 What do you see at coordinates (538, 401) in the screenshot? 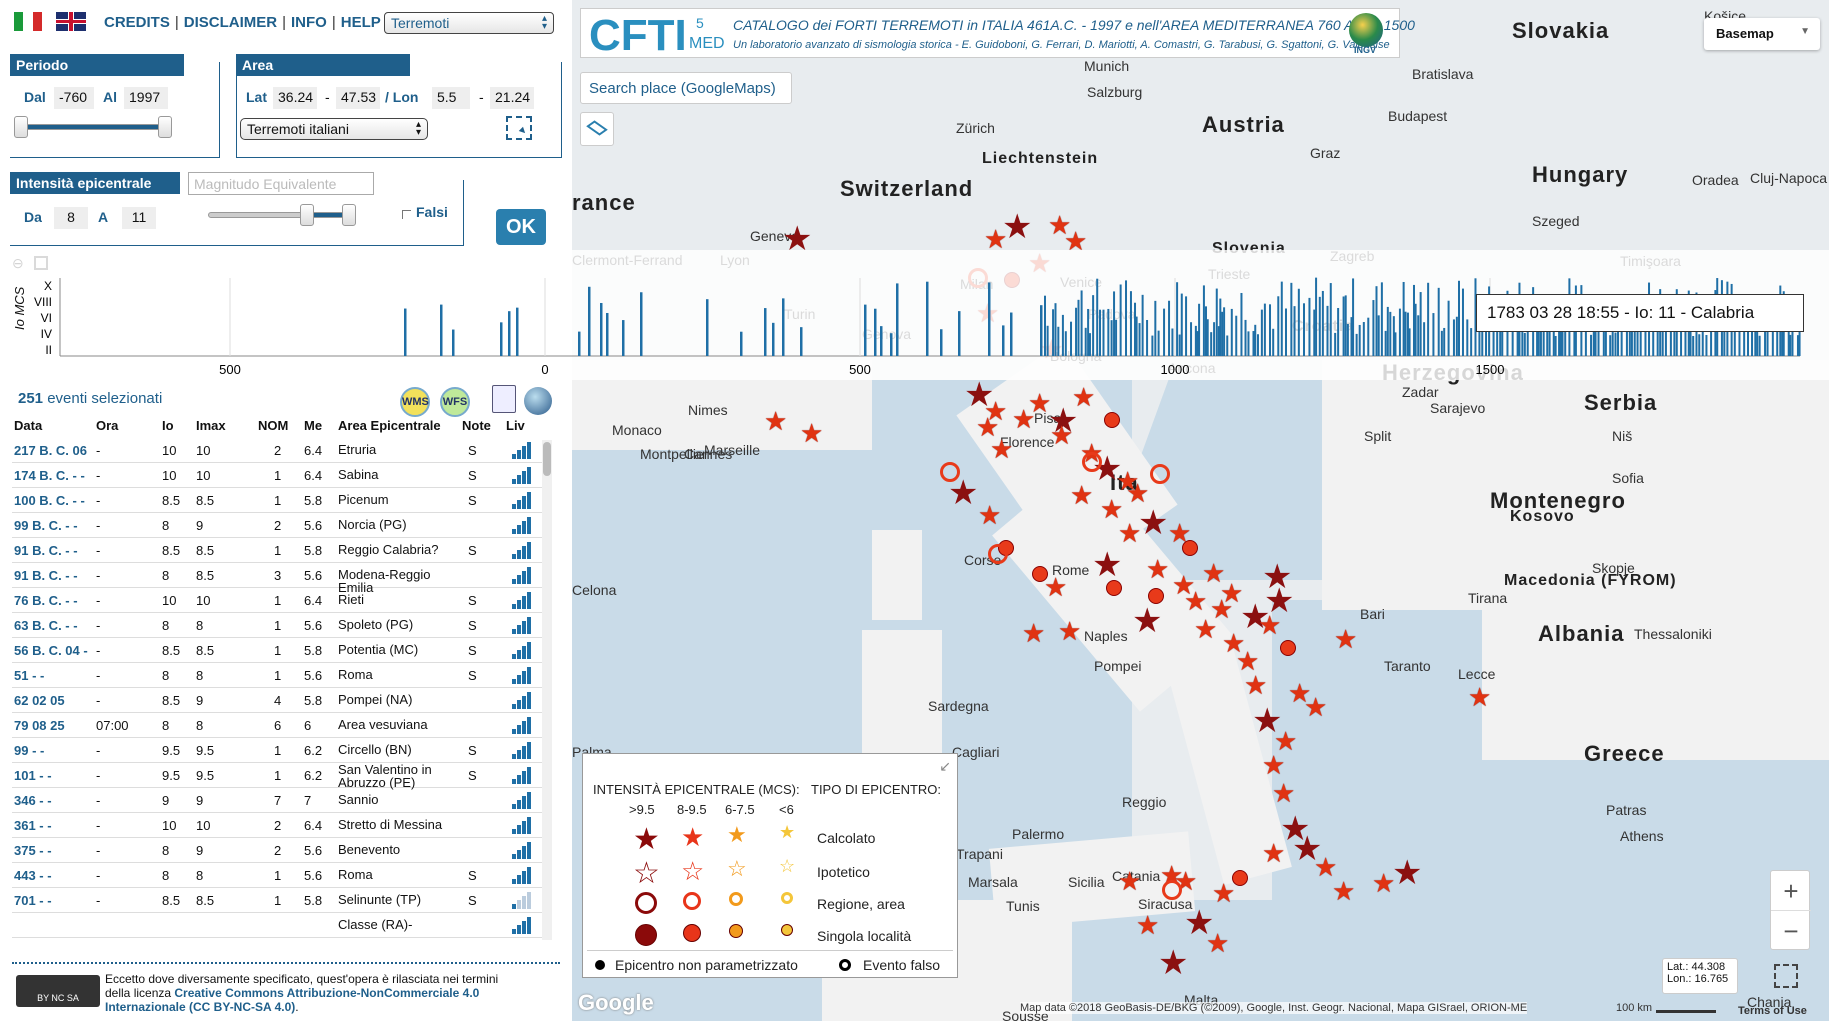
I see `globe-icon` at bounding box center [538, 401].